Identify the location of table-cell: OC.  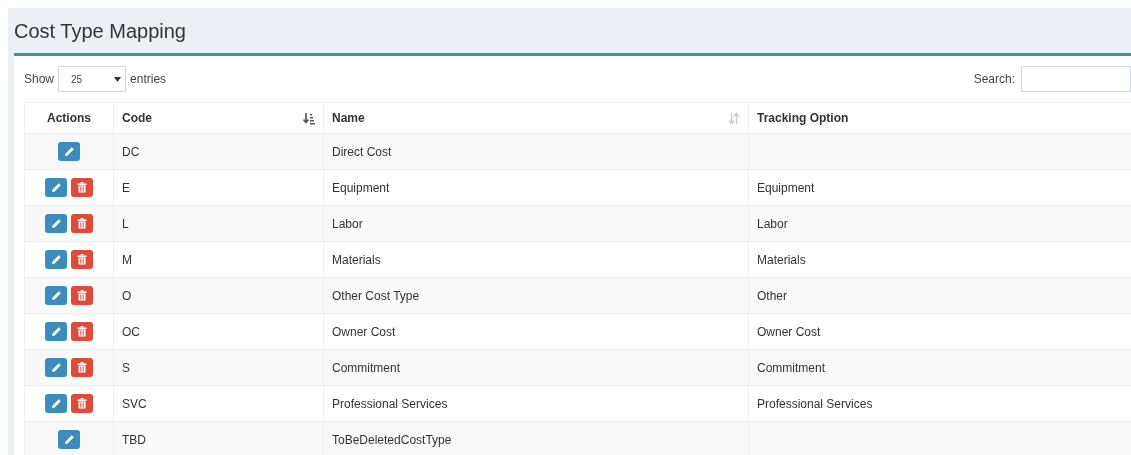
(218, 331).